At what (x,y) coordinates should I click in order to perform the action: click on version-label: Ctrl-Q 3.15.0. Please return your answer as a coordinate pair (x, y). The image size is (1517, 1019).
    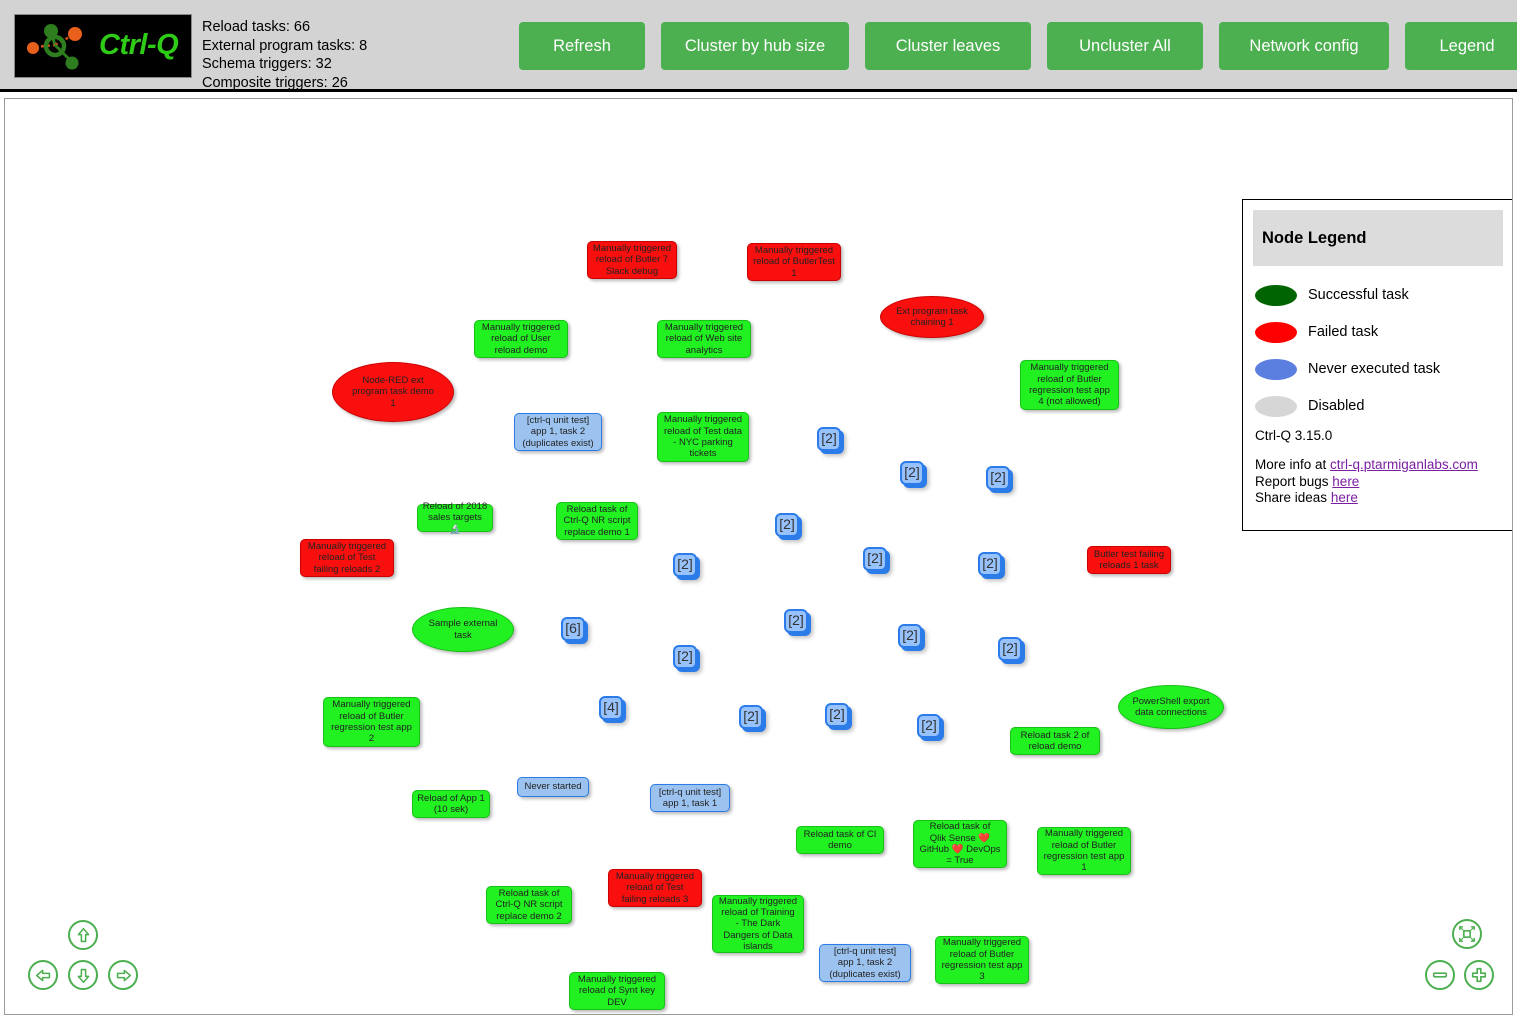
    Looking at the image, I should click on (1294, 435).